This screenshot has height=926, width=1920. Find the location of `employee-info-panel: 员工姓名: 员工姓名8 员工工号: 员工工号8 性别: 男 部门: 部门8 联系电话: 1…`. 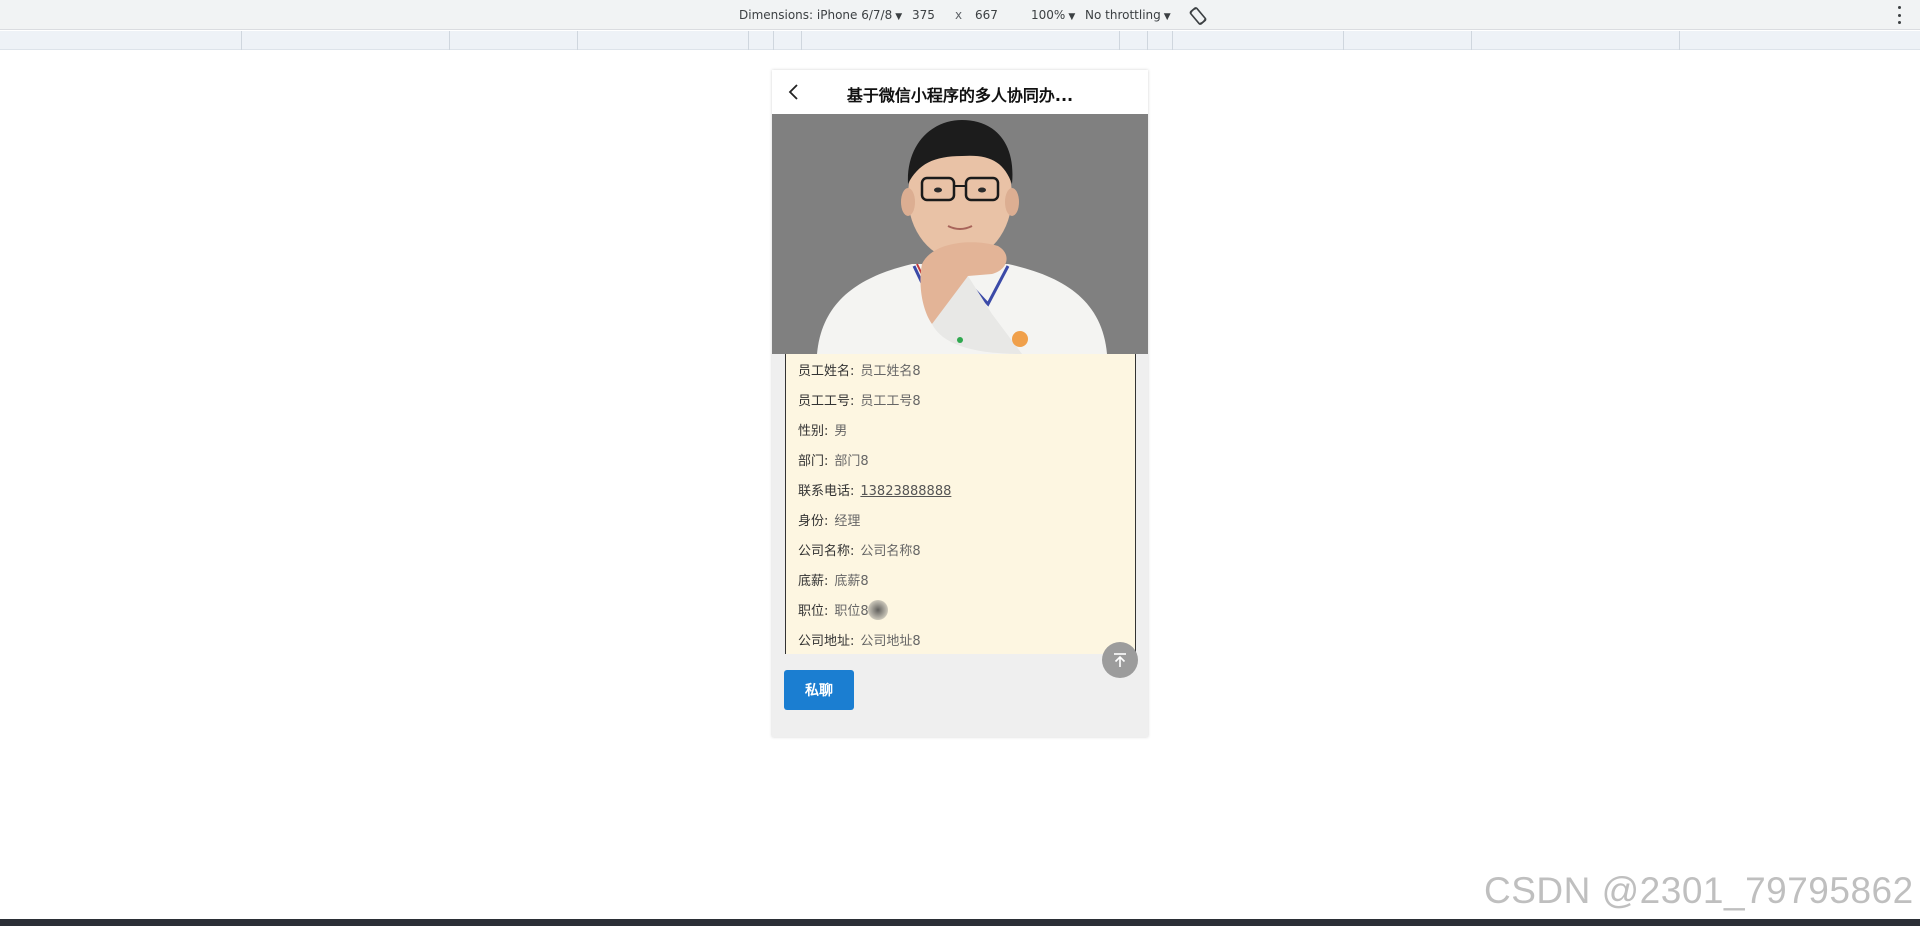

employee-info-panel: 员工姓名: 员工姓名8 员工工号: 员工工号8 性别: 男 部门: 部门8 联系电话: 1… is located at coordinates (960, 504).